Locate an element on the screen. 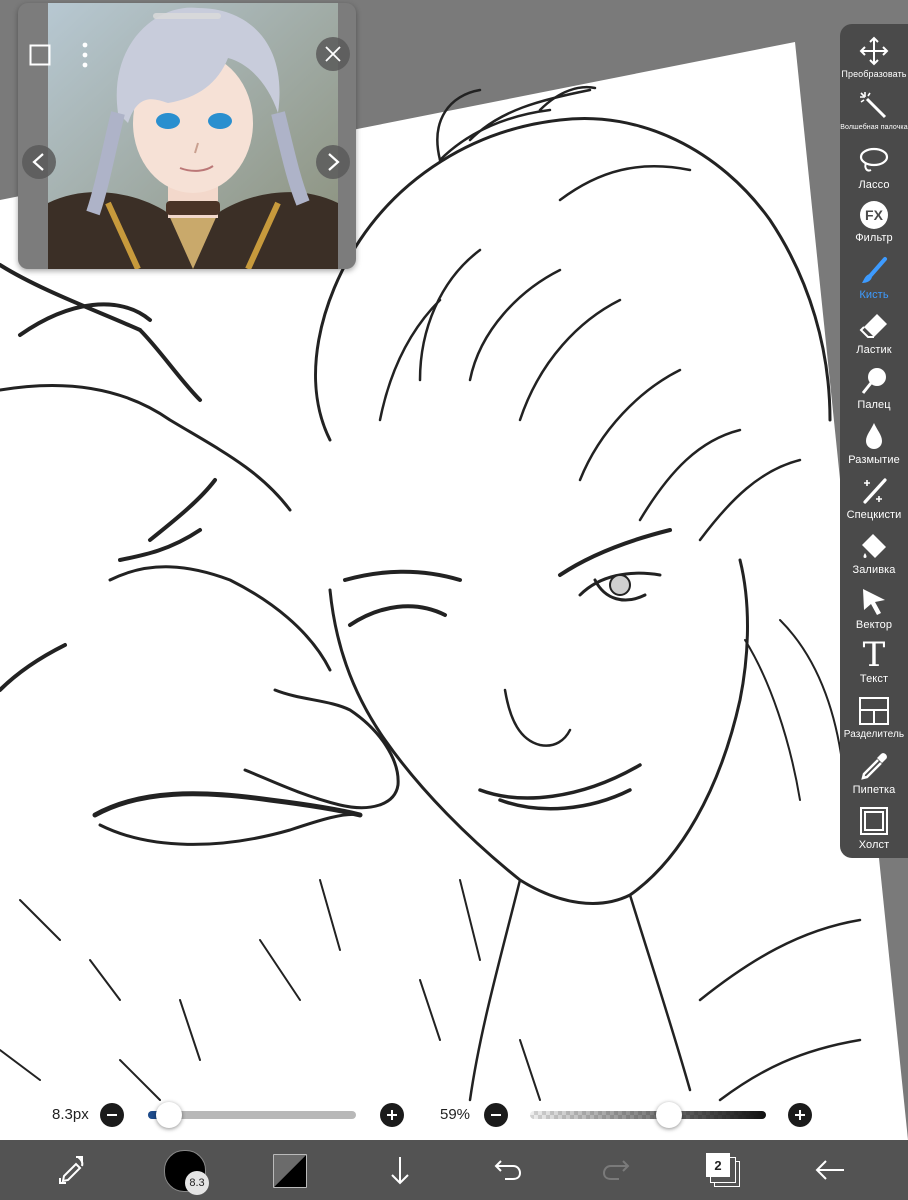 This screenshot has width=908, height=1200. opacity-increase-button is located at coordinates (800, 1115).